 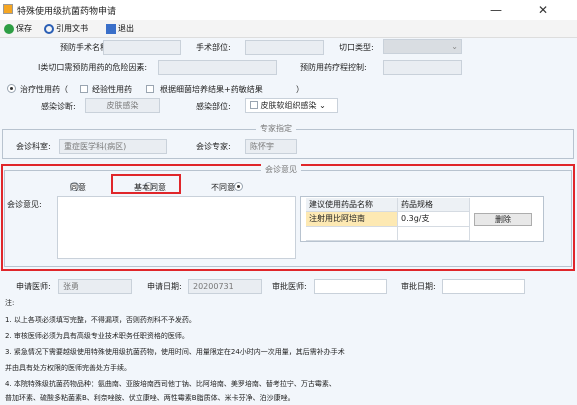 What do you see at coordinates (225, 286) in the screenshot?
I see `apply-date-field: 20200731` at bounding box center [225, 286].